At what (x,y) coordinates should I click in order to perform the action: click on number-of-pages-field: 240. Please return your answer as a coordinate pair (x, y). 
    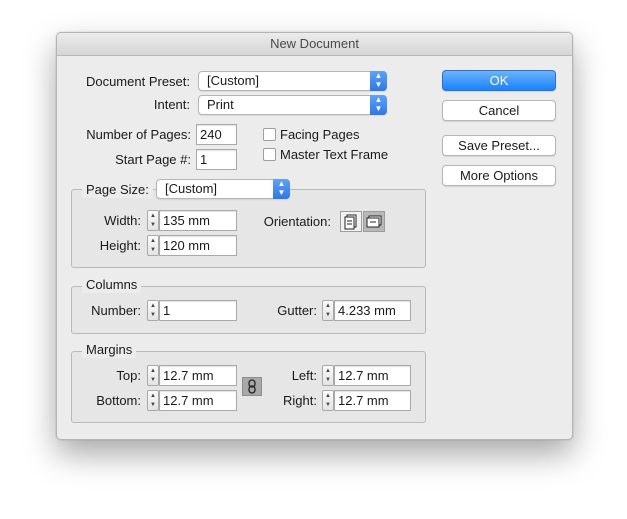
    Looking at the image, I should click on (216, 134).